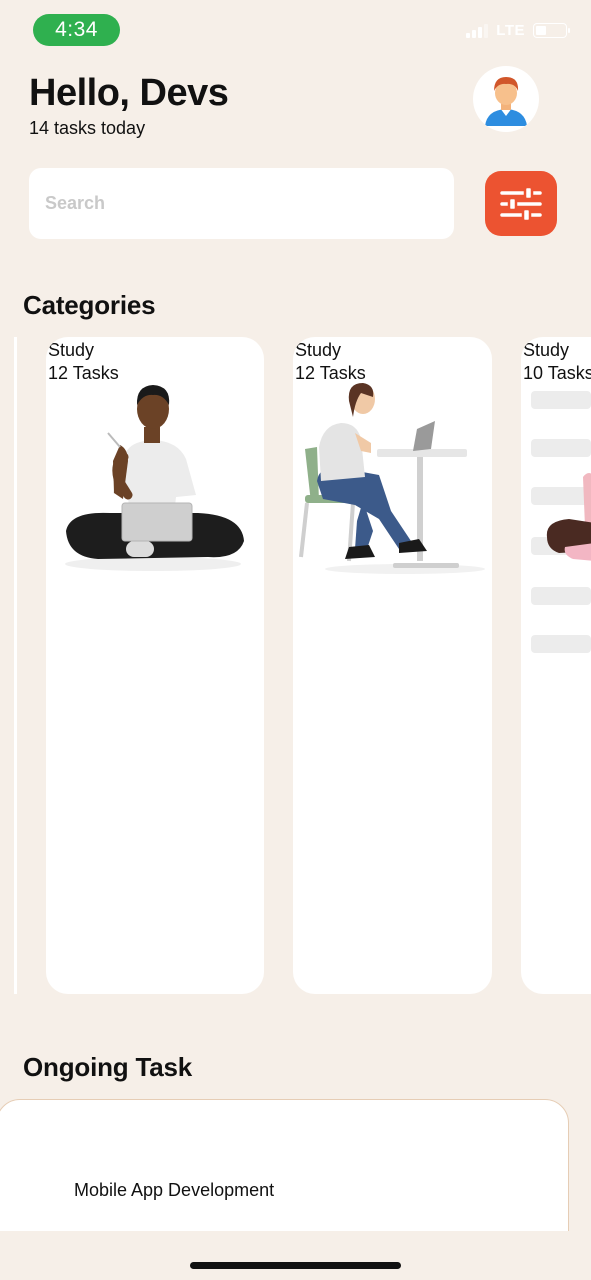 The height and width of the screenshot is (1280, 591). I want to click on task-count-subtitle: 14 tasks today, so click(87, 128).